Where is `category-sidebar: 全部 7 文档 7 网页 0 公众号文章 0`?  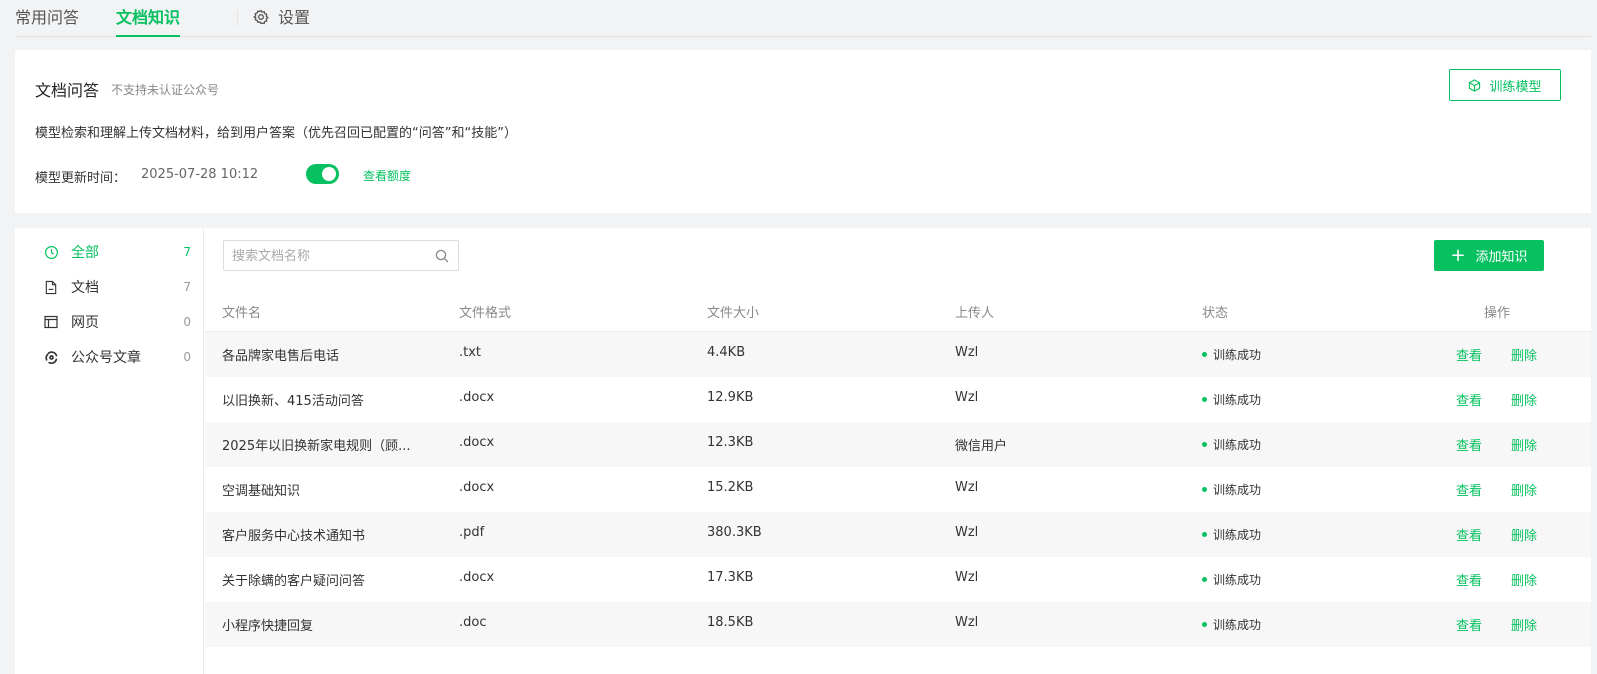
category-sidebar: 全部 7 文档 7 网页 0 公众号文章 0 is located at coordinates (109, 451).